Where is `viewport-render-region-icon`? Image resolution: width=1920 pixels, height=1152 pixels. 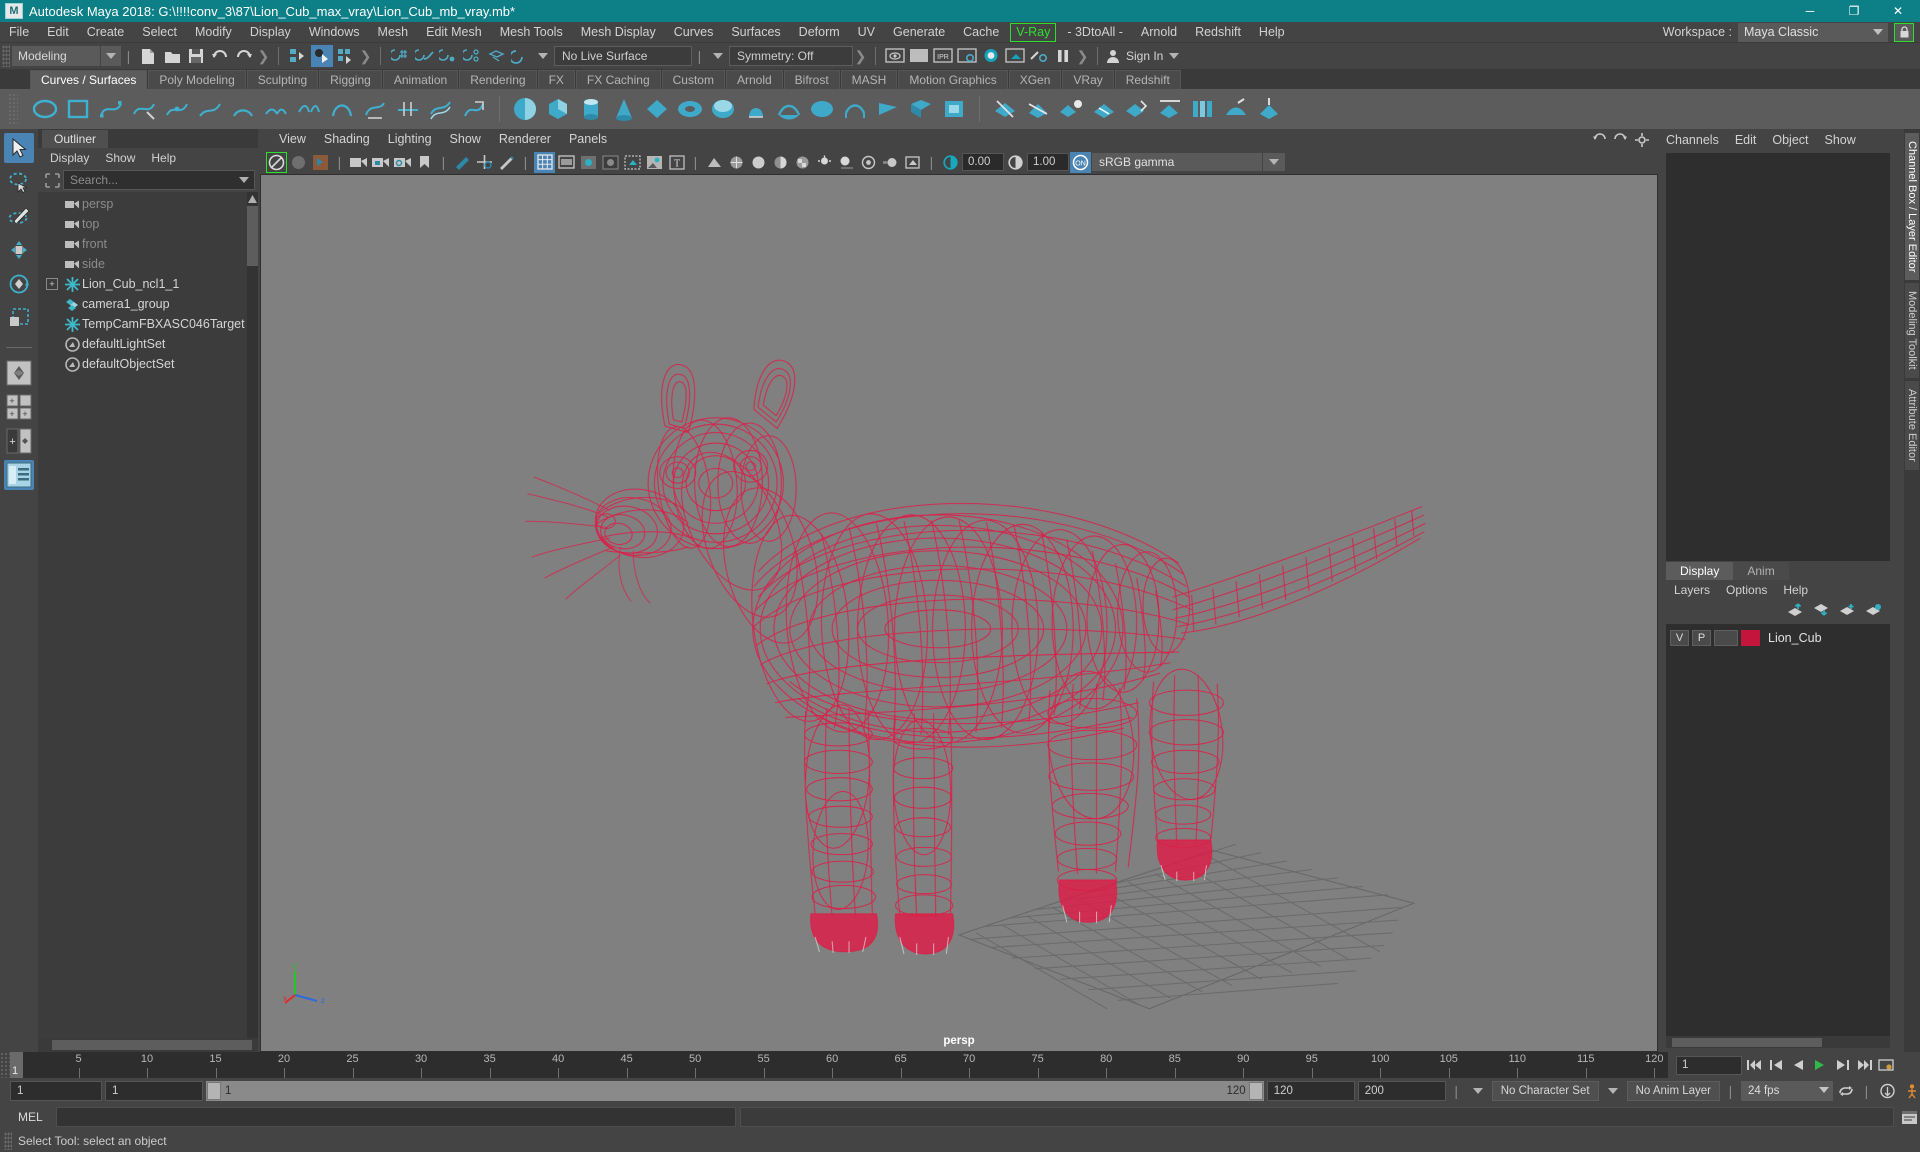 viewport-render-region-icon is located at coordinates (320, 162).